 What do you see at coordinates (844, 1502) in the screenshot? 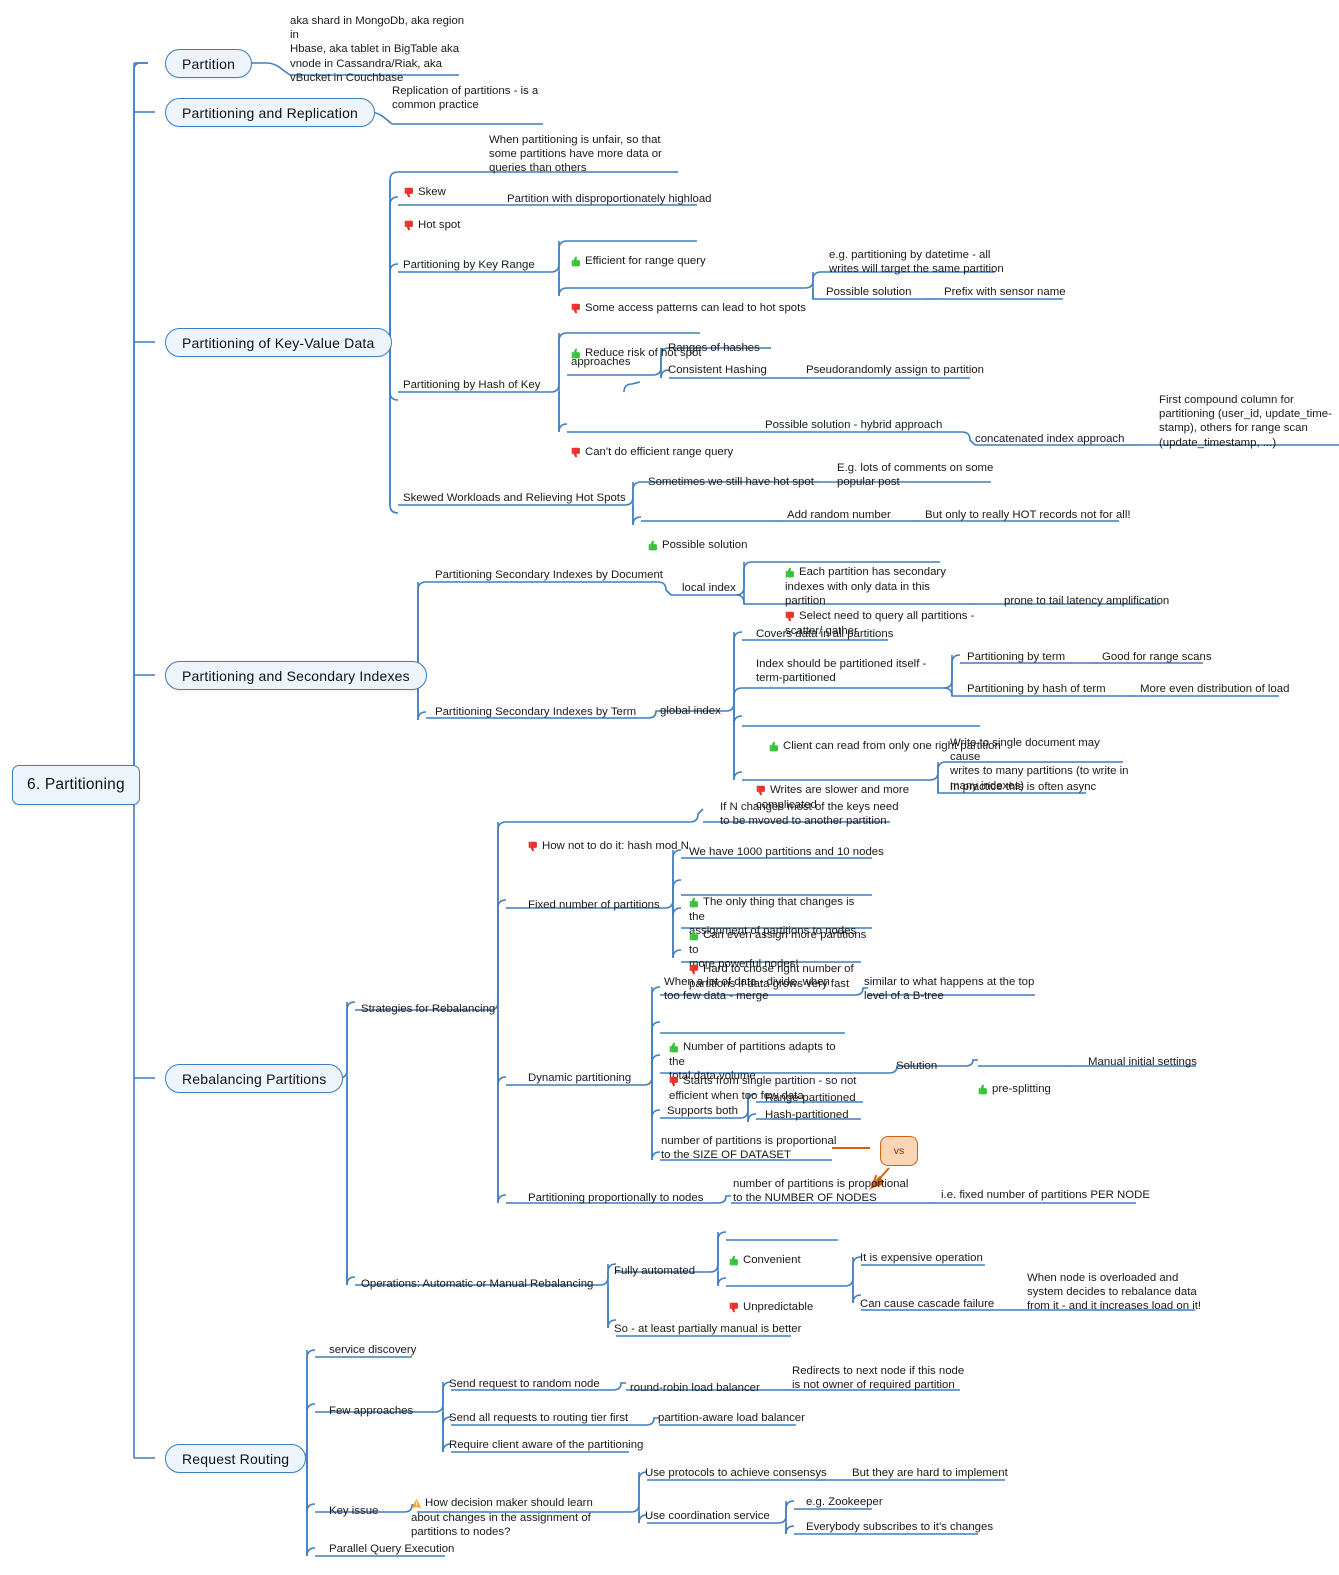
I see `topic-zookeeper: e.g. Zookeeper` at bounding box center [844, 1502].